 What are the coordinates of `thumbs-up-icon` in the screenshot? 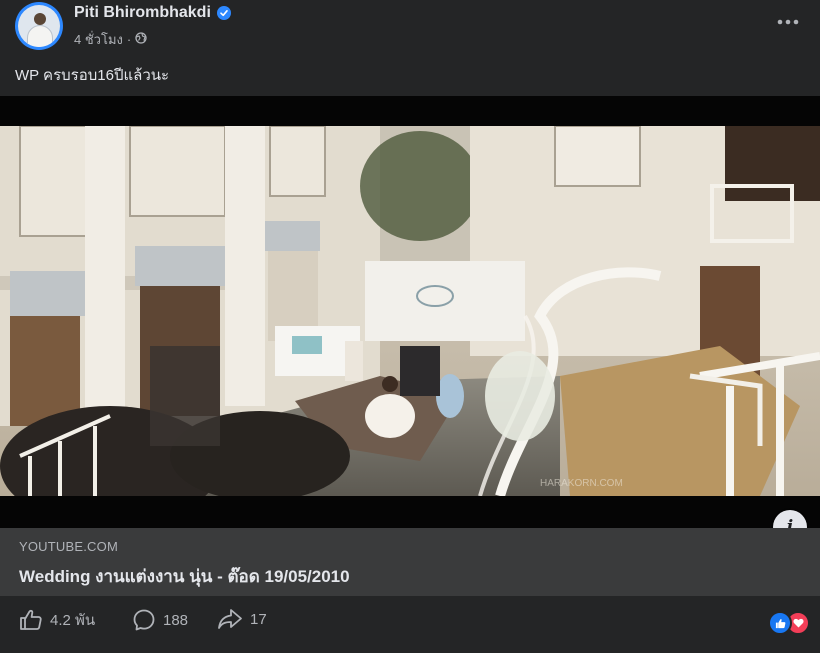 It's located at (31, 619).